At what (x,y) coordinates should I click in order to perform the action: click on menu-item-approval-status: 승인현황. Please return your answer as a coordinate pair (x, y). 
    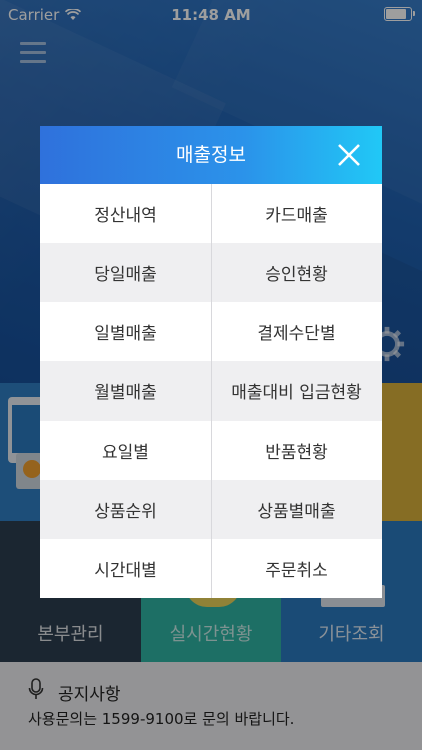
    Looking at the image, I should click on (296, 272).